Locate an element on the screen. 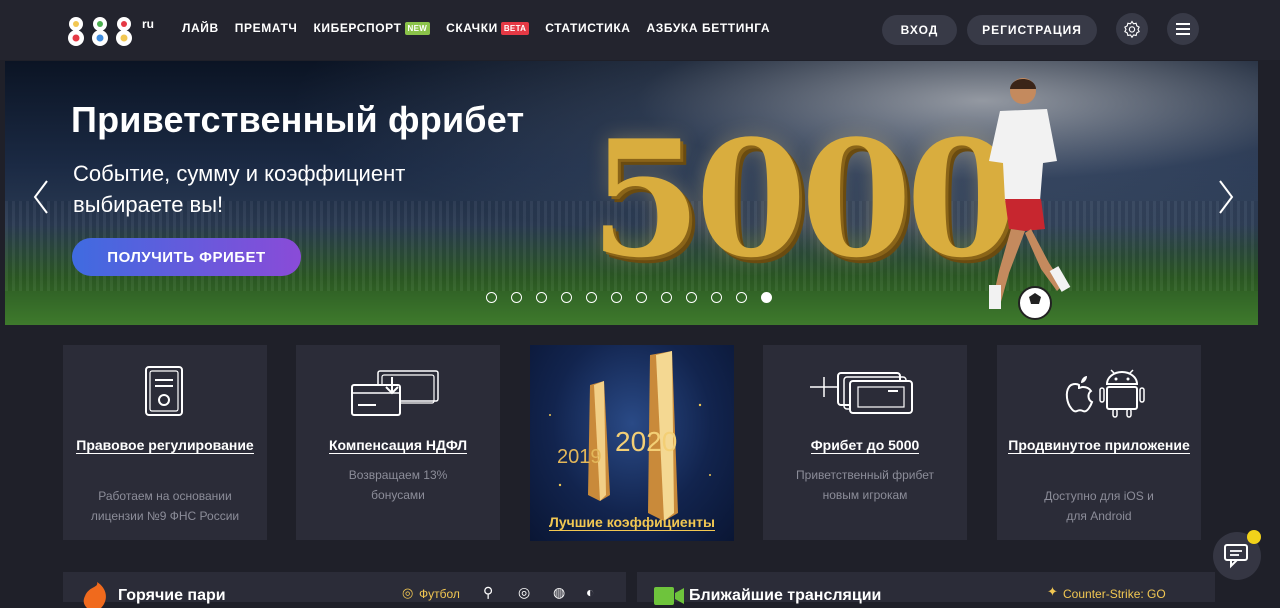 The height and width of the screenshot is (608, 1280). nav-esports: КИБЕРСПОРТ NEW is located at coordinates (372, 28).